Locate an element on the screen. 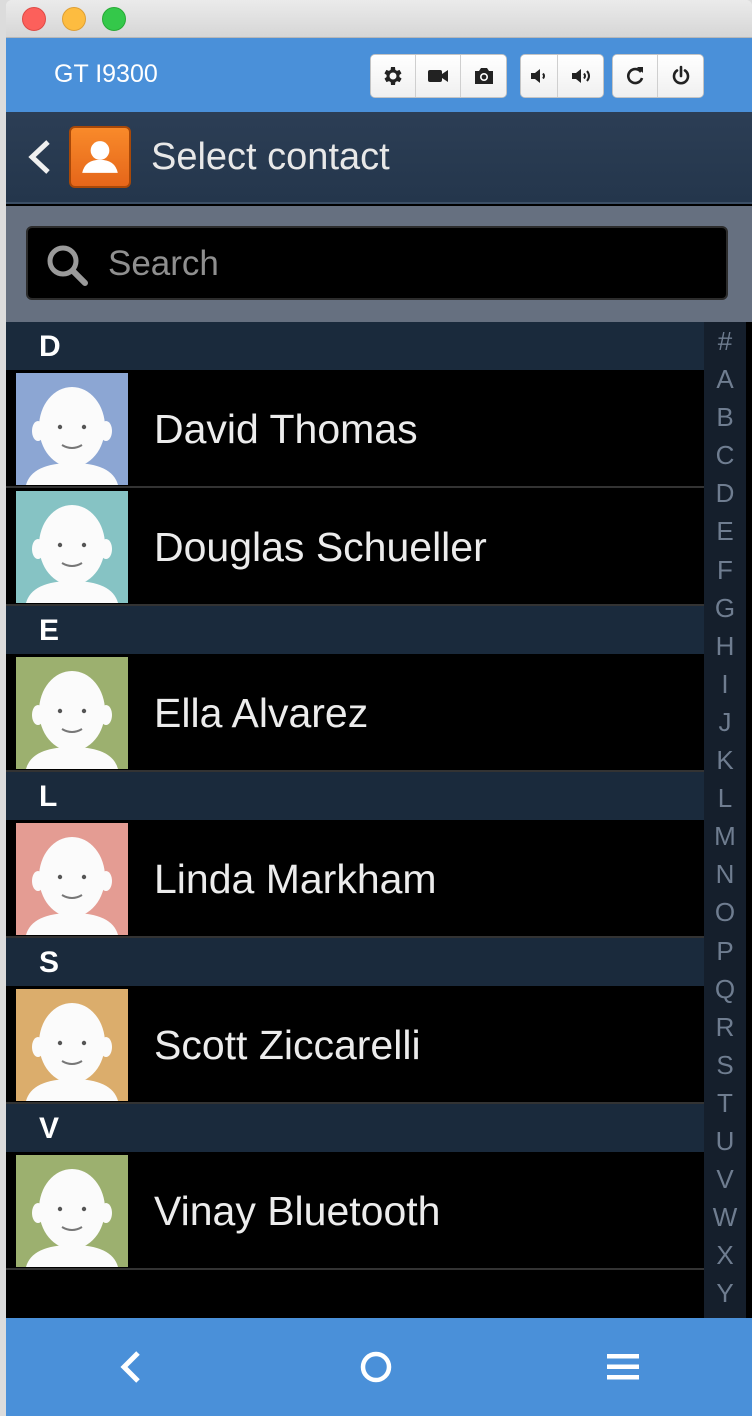  home-icon is located at coordinates (376, 1367).